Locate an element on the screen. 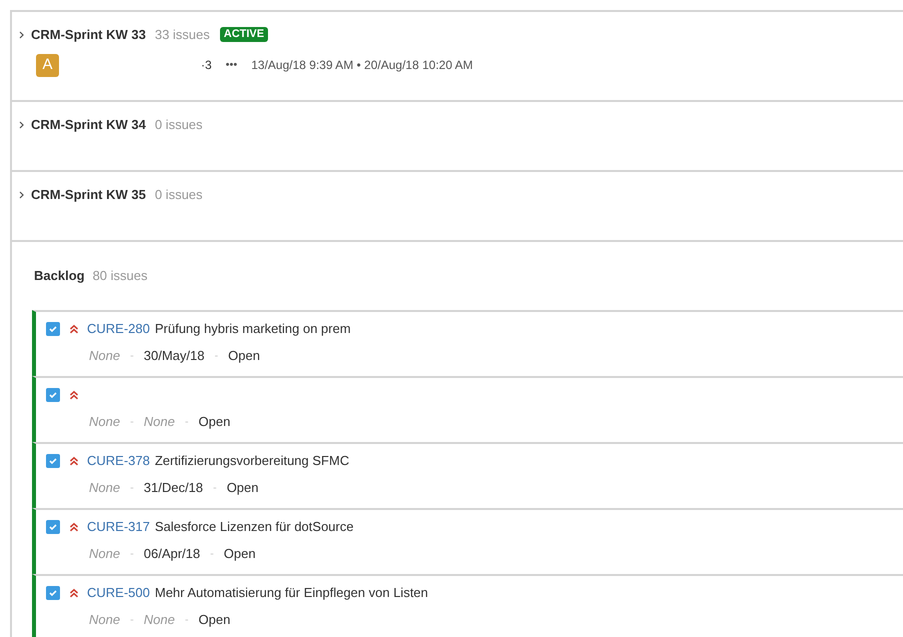 The image size is (903, 637). issue-summary: Mehr Automatisierung für Einpflegen von Listen is located at coordinates (291, 593).